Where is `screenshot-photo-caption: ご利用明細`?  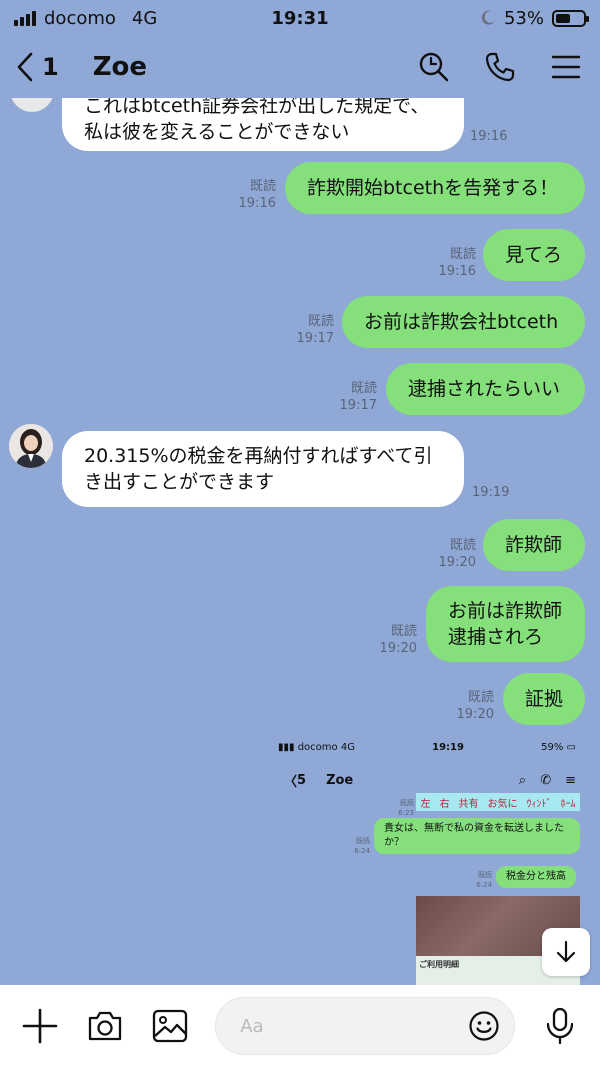
screenshot-photo-caption: ご利用明細 is located at coordinates (439, 964).